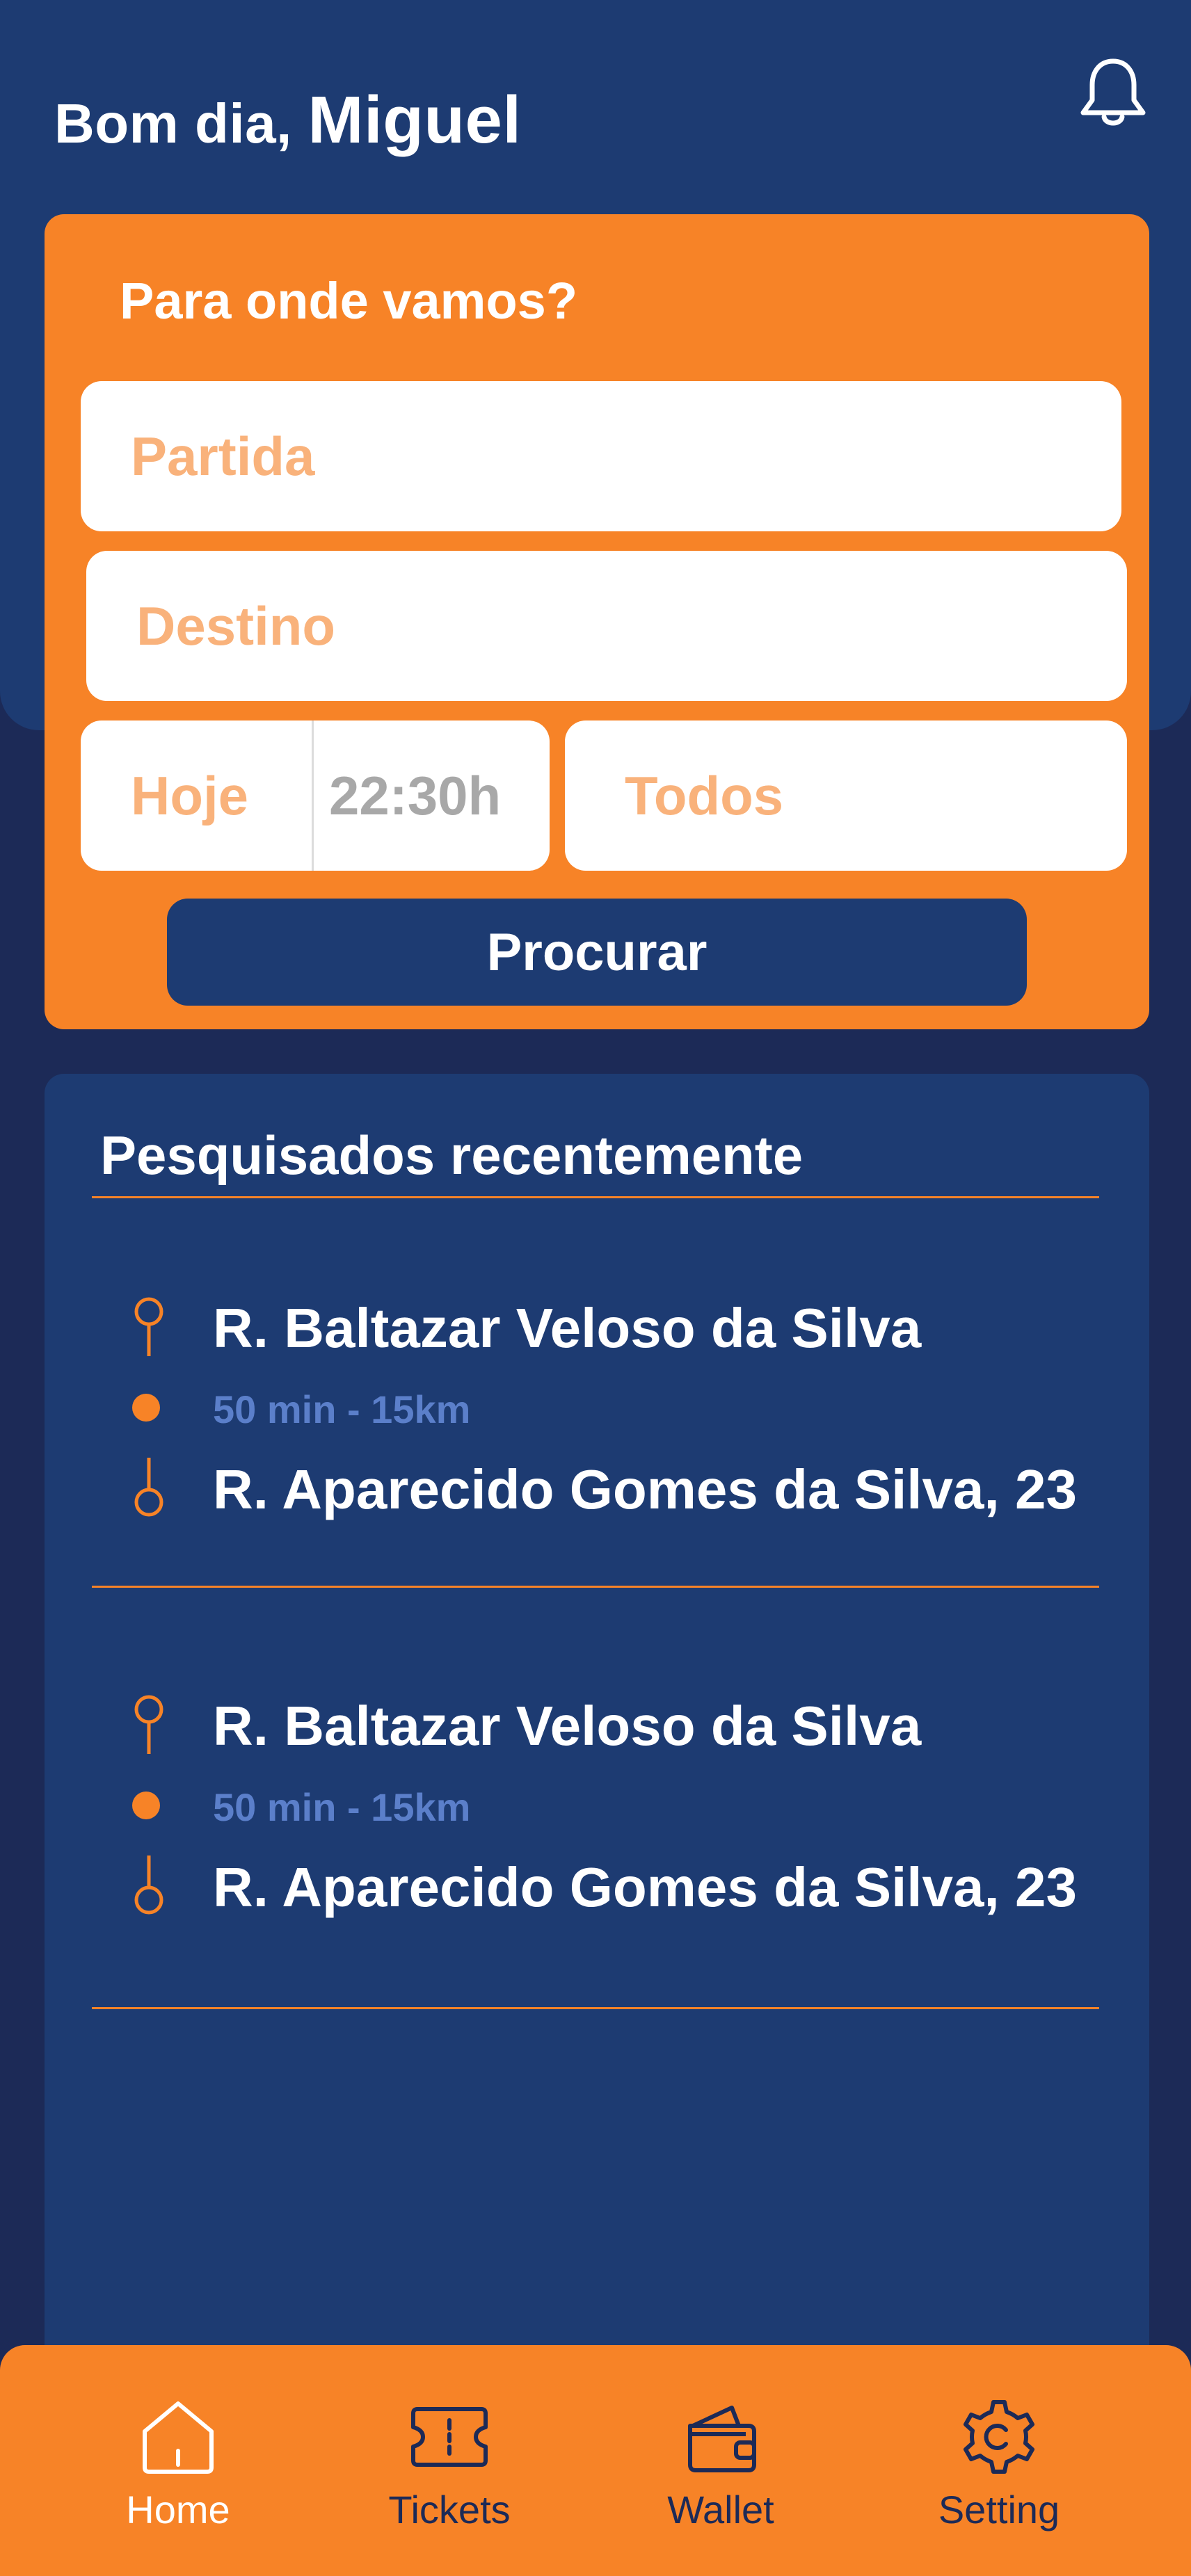 This screenshot has height=2576, width=1191. Describe the element at coordinates (449, 2471) in the screenshot. I see `nav-tickets: Tickets` at that location.